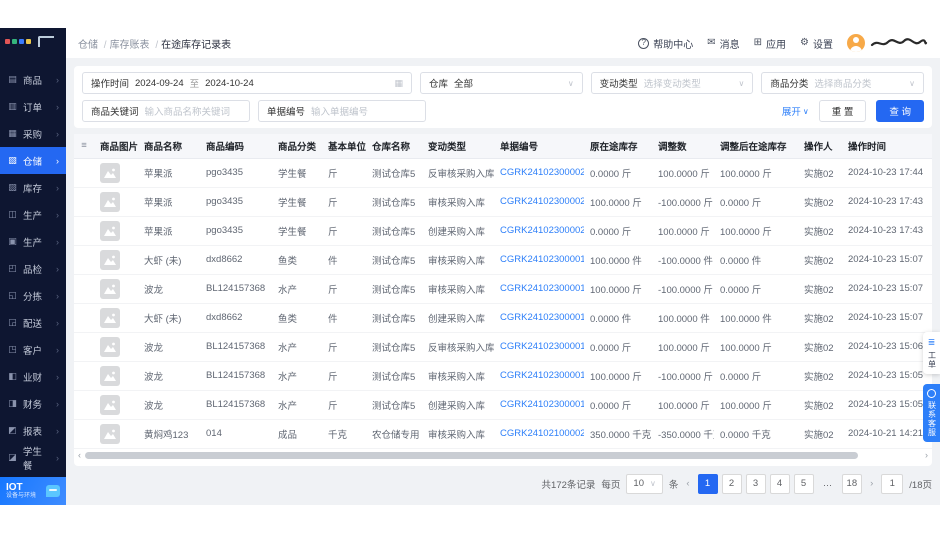 The width and height of the screenshot is (940, 539). What do you see at coordinates (852, 483) in the screenshot?
I see `page-button: 18` at bounding box center [852, 483].